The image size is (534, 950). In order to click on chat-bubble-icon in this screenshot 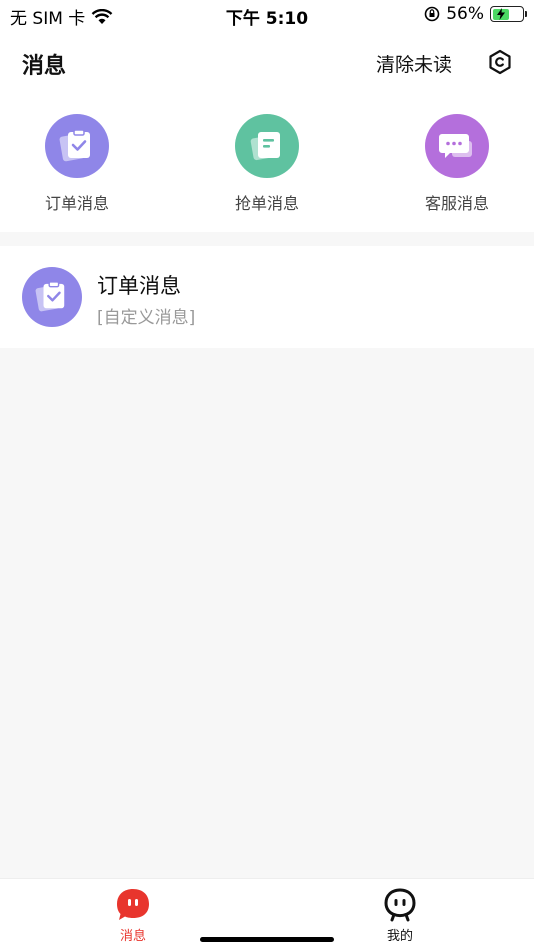, I will do `click(455, 146)`.